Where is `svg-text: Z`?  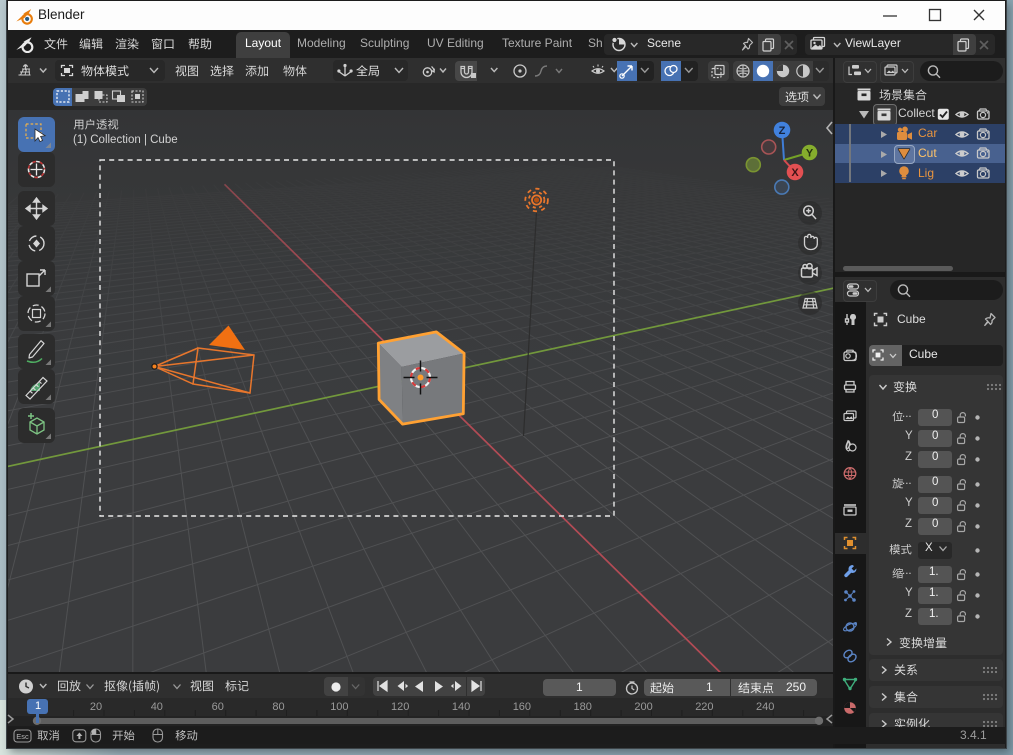
svg-text: Z is located at coordinates (782, 131).